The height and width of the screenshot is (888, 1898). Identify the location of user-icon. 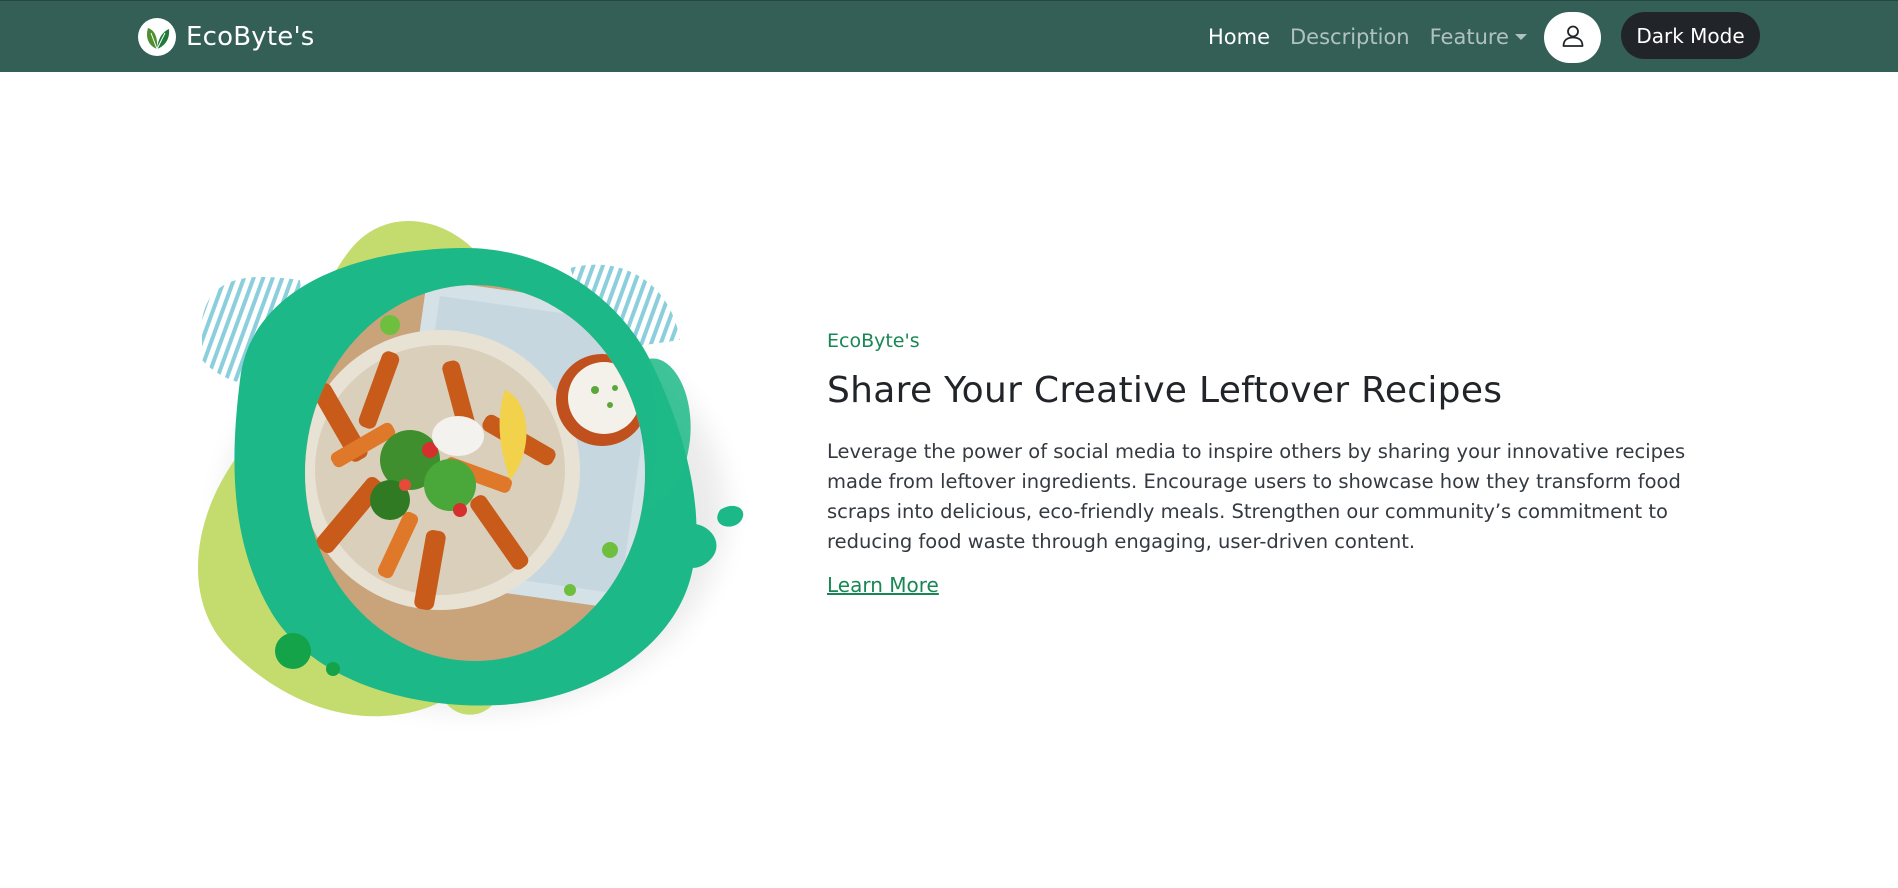
(1573, 37).